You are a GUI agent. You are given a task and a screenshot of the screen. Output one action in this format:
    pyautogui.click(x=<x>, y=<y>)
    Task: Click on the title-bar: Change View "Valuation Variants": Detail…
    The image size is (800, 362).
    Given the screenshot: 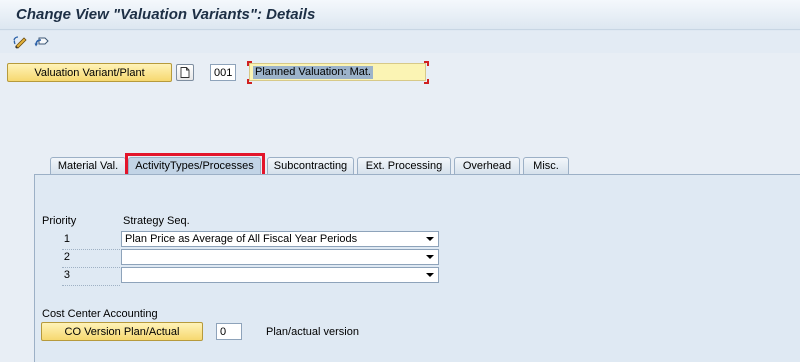 What is the action you would take?
    pyautogui.click(x=400, y=15)
    